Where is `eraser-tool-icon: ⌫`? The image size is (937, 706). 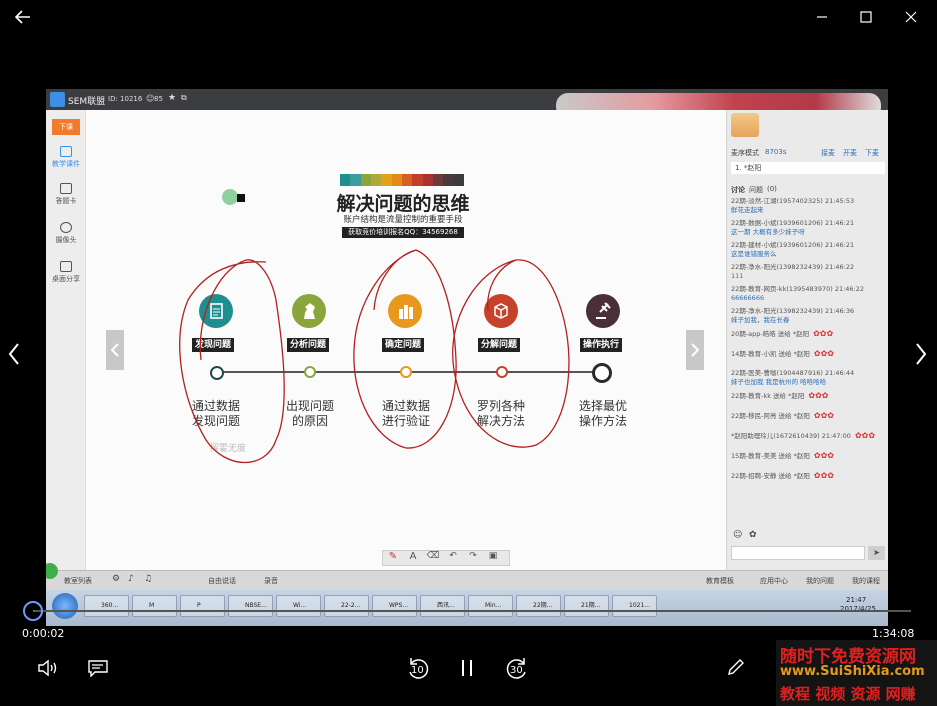
eraser-tool-icon: ⌫ is located at coordinates (433, 558).